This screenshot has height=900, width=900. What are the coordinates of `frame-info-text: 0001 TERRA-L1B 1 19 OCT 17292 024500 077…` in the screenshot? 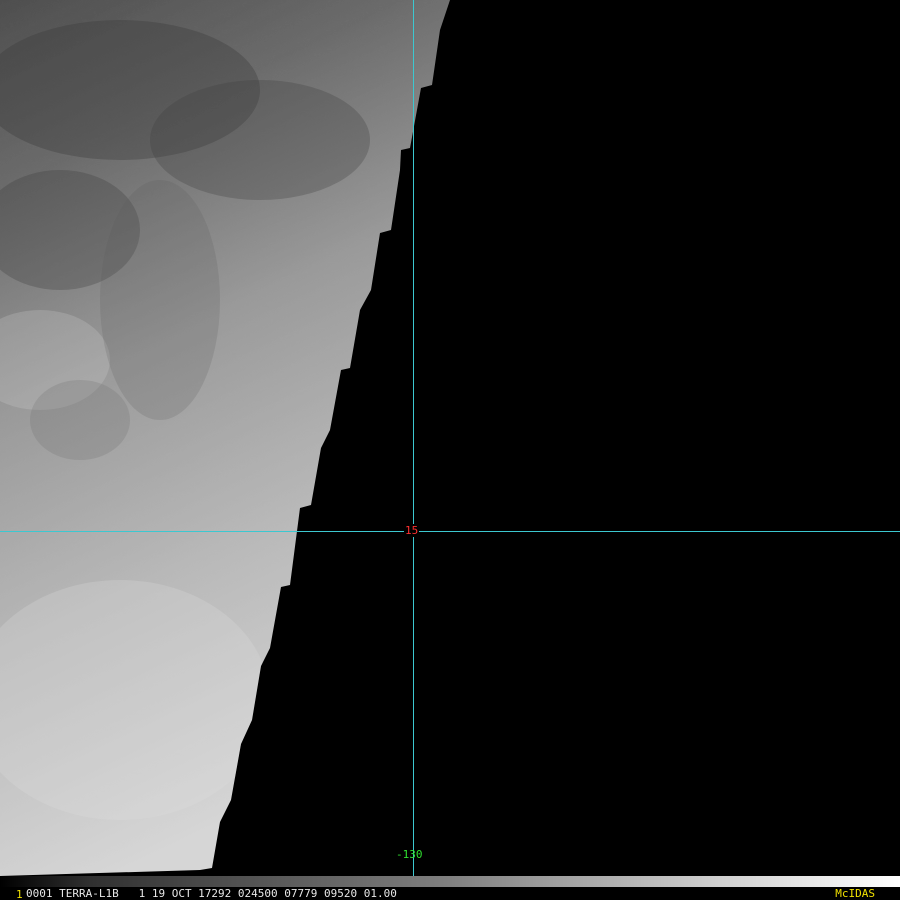 It's located at (211, 893).